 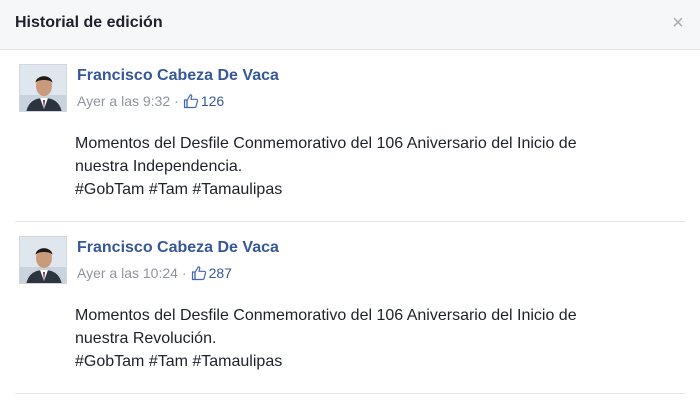 What do you see at coordinates (146, 338) in the screenshot?
I see `post-text-line: nuestra Revolución.` at bounding box center [146, 338].